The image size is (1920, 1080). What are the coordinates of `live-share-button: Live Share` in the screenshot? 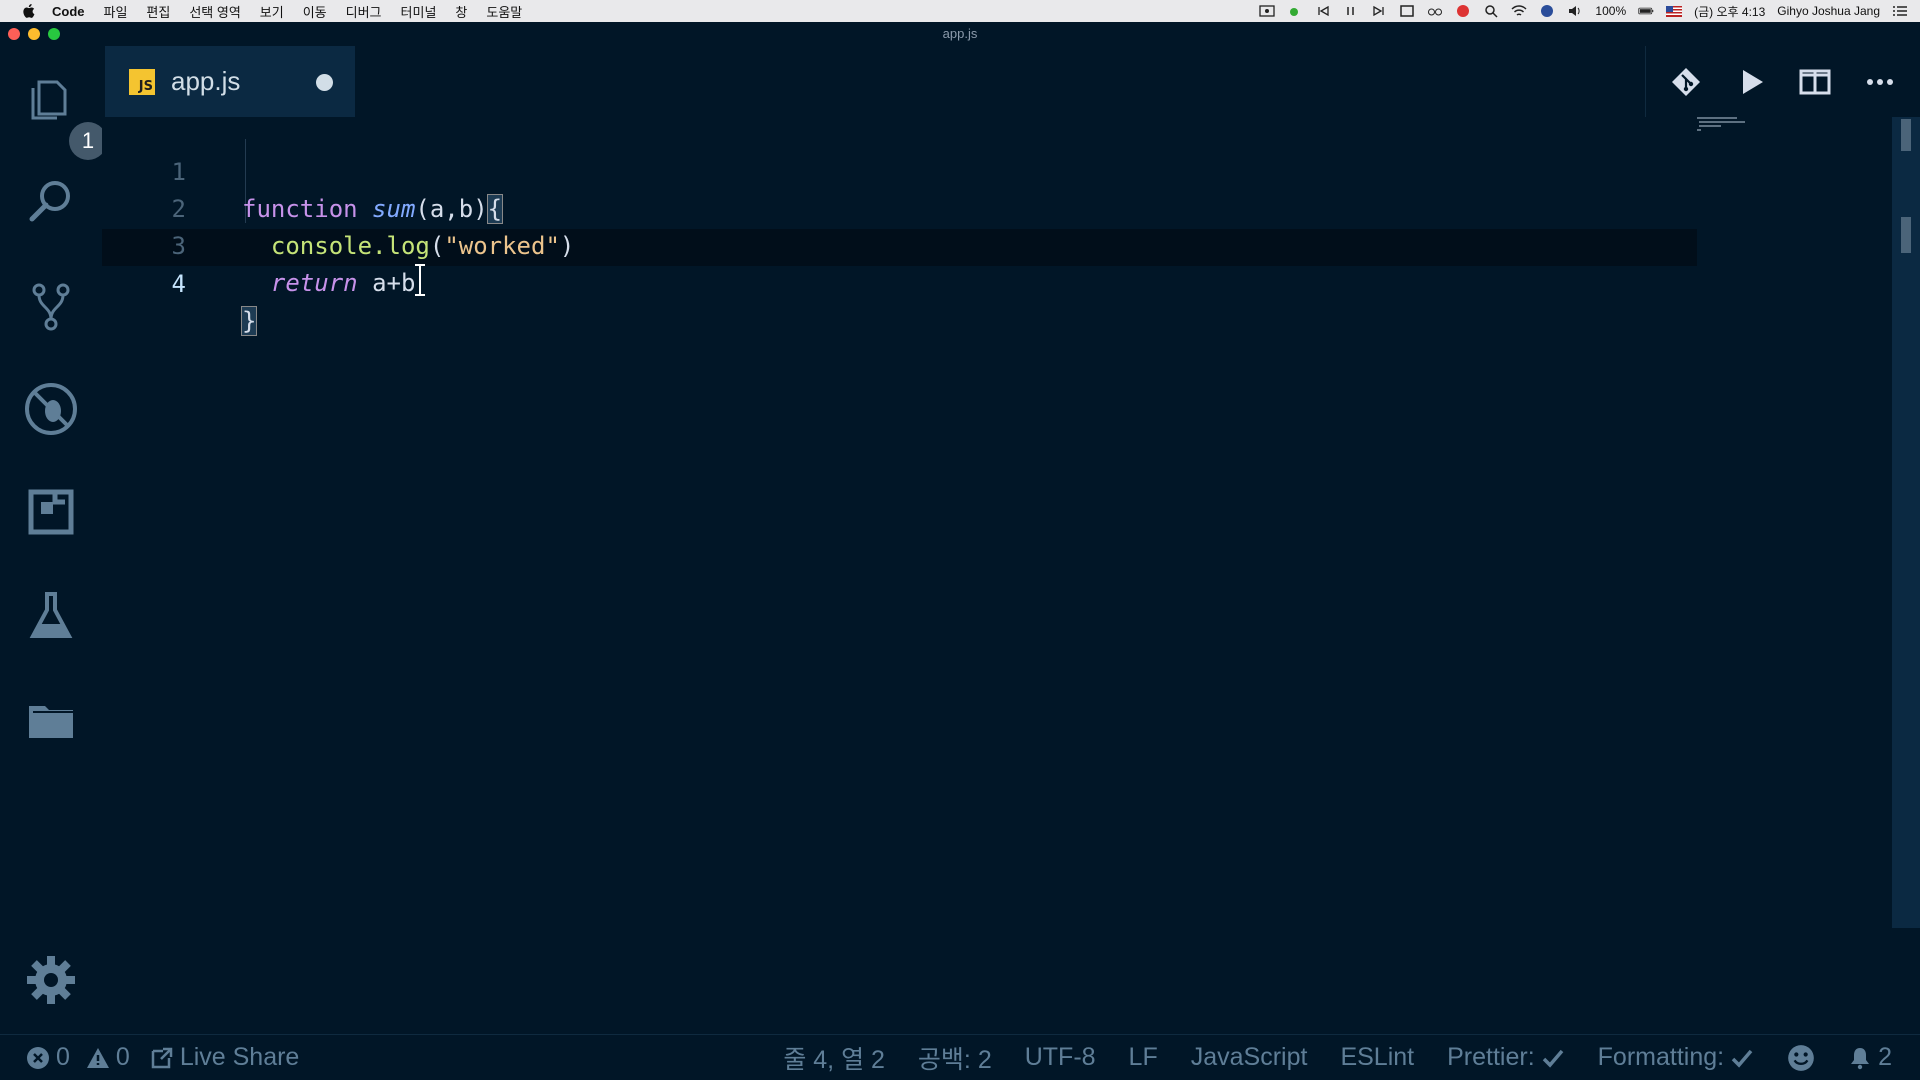 It's located at (225, 1057).